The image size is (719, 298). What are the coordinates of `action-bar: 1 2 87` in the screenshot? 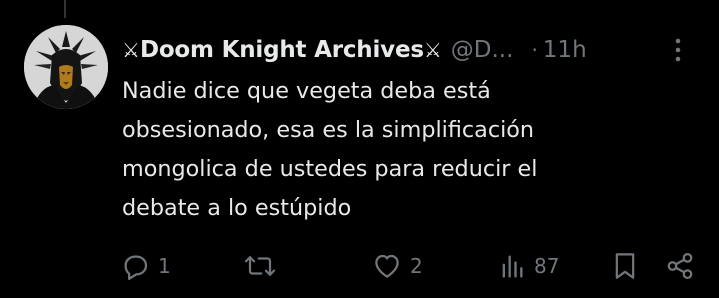 It's located at (359, 266).